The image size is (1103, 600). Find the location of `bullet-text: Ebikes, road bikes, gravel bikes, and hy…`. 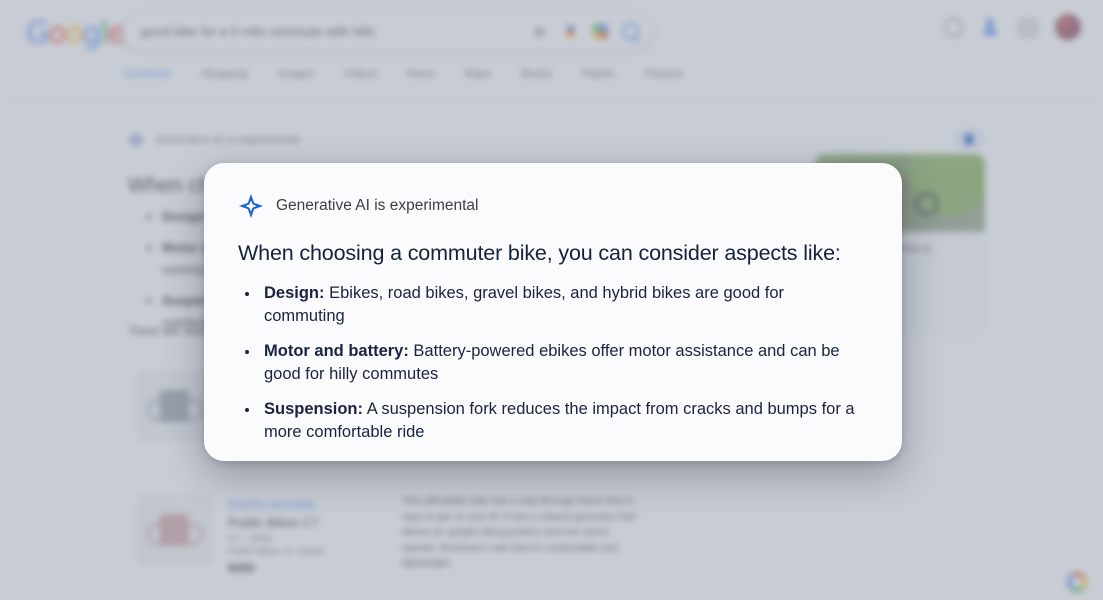

bullet-text: Ebikes, road bikes, gravel bikes, and hy… is located at coordinates (524, 305).